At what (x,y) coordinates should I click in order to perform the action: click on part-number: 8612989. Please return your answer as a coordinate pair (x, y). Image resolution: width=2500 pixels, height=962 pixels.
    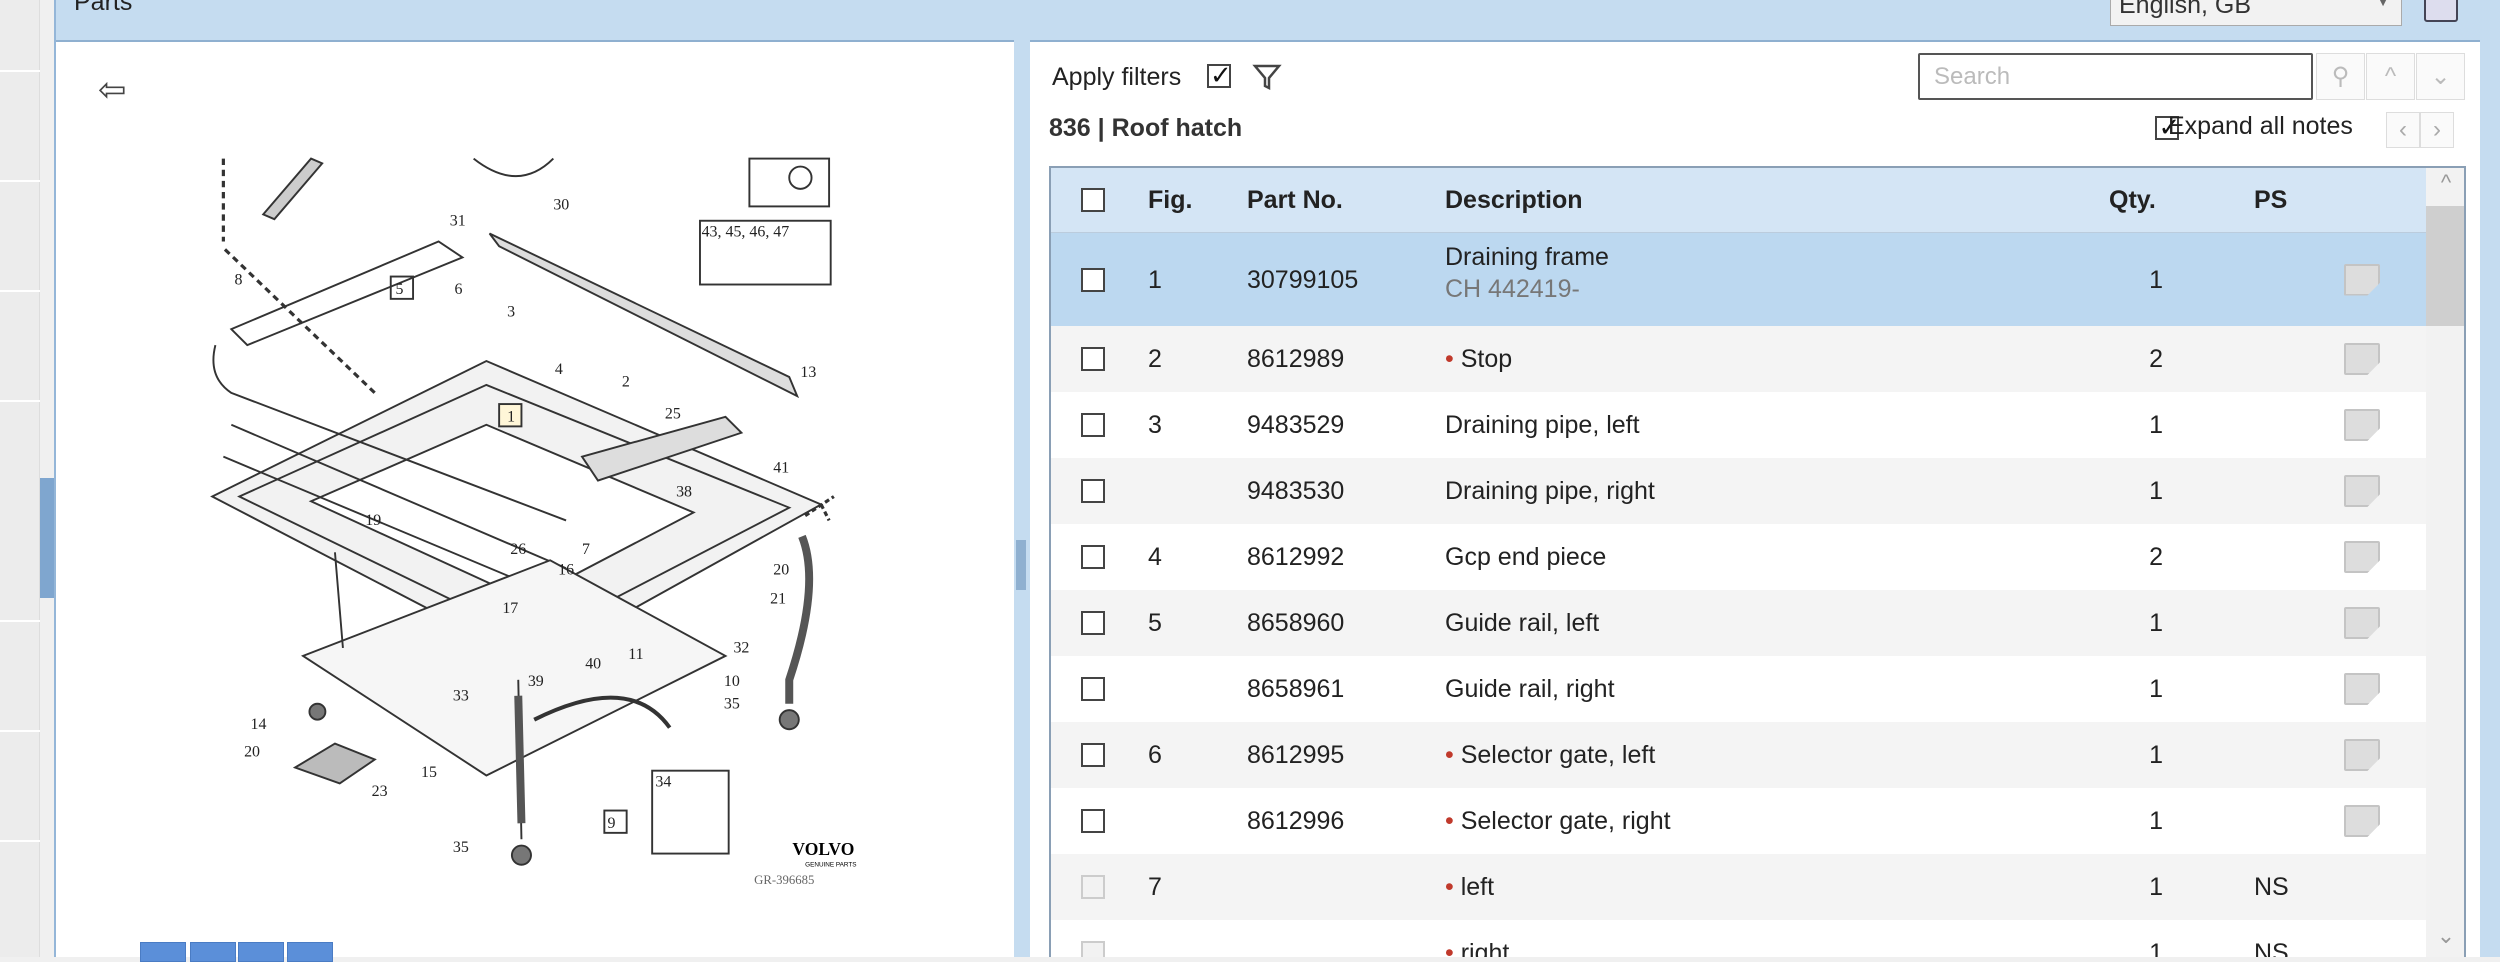
    Looking at the image, I should click on (1295, 359).